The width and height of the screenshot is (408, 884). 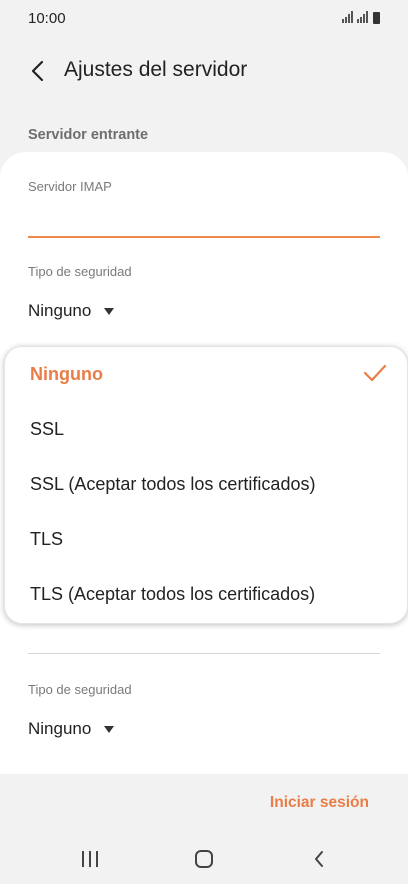 I want to click on home-icon, so click(x=204, y=859).